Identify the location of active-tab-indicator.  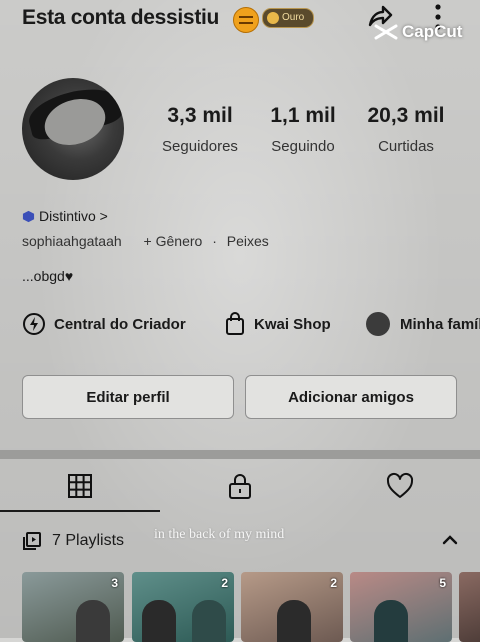
(80, 511).